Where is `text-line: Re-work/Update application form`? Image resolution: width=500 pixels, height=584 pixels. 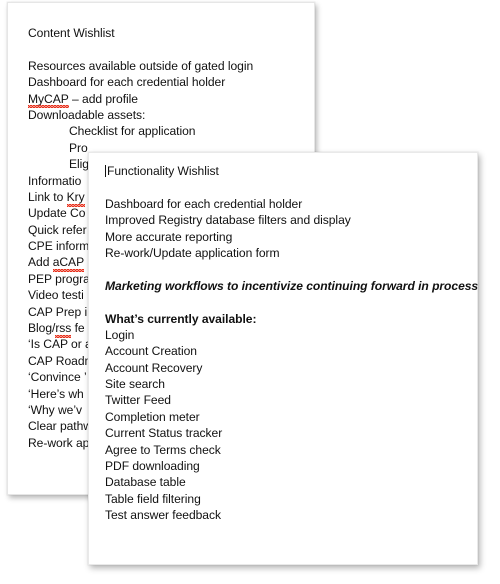
text-line: Re-work/Update application form is located at coordinates (192, 252).